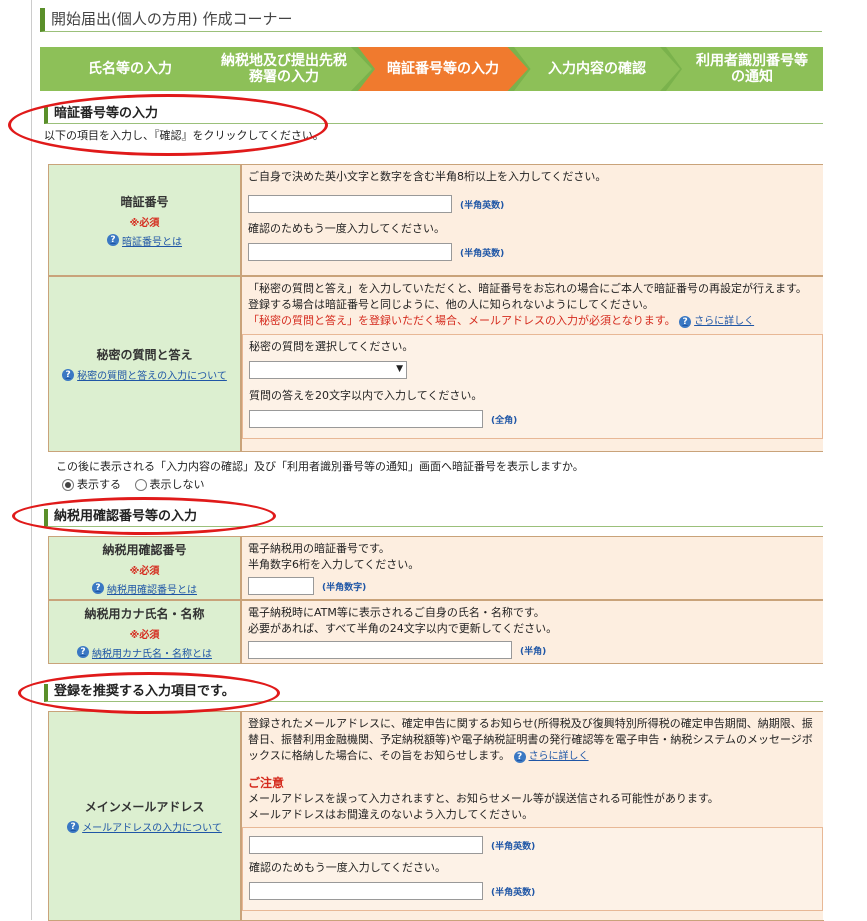  I want to click on kana-hint: (半角), so click(533, 651).